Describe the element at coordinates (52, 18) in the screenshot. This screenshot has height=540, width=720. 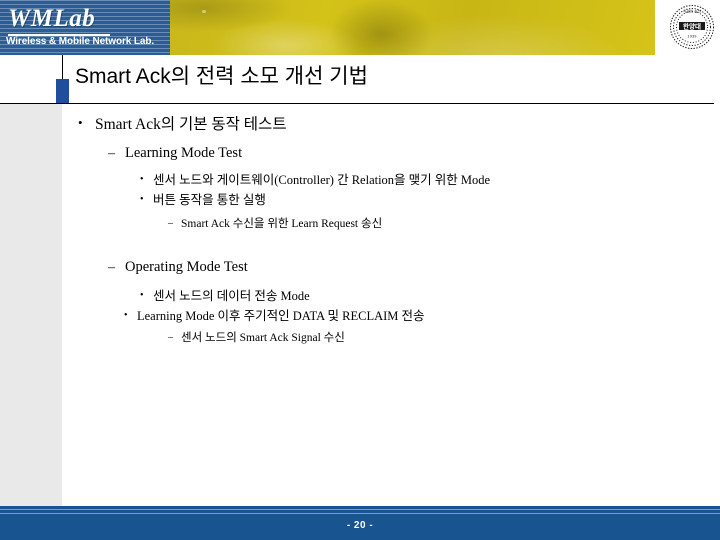
I see `lab-logo-title: WMLab` at that location.